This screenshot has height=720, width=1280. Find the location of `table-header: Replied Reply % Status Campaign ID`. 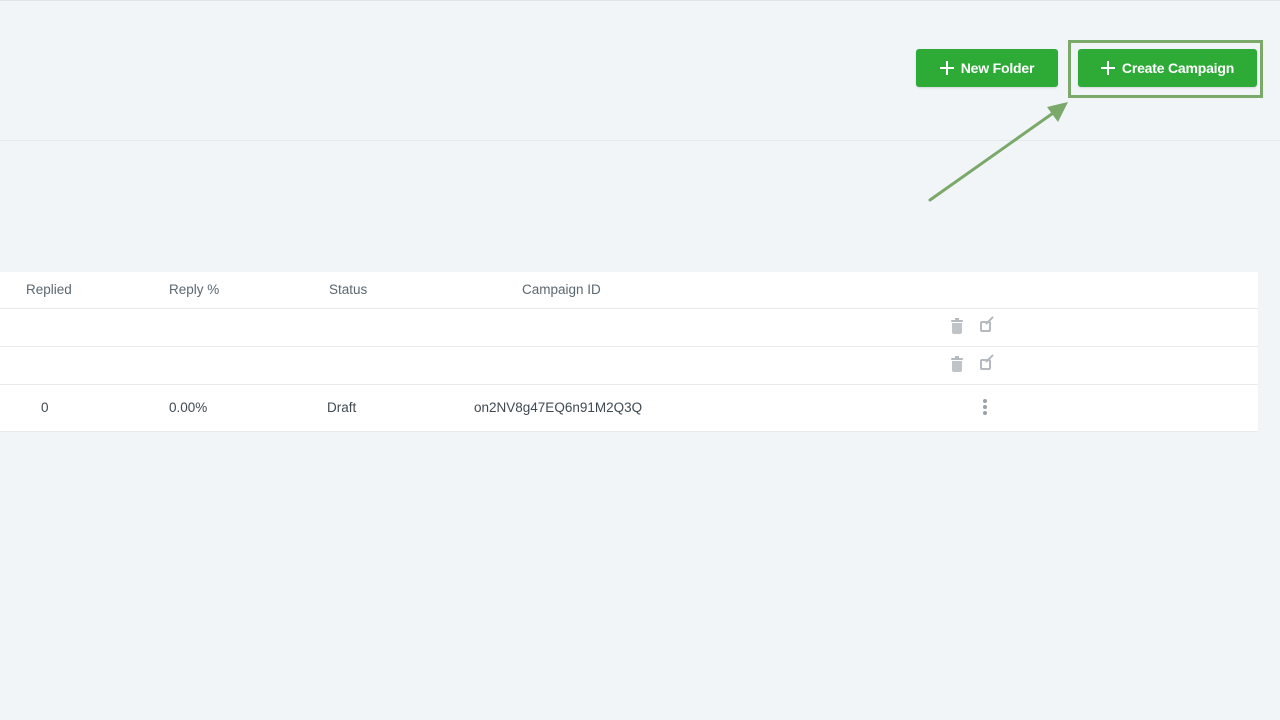

table-header: Replied Reply % Status Campaign ID is located at coordinates (629, 290).